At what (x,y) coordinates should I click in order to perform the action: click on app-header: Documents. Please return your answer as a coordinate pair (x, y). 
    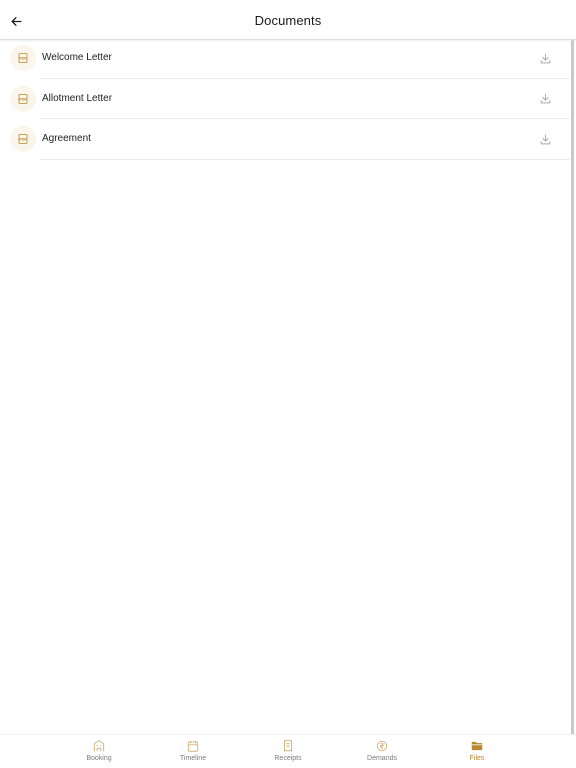
    Looking at the image, I should click on (288, 20).